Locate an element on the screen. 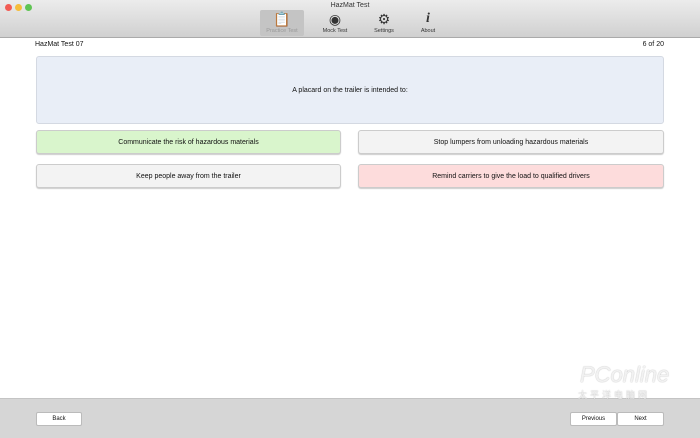 The width and height of the screenshot is (700, 438). test-name: HazMat Test 07 is located at coordinates (59, 44).